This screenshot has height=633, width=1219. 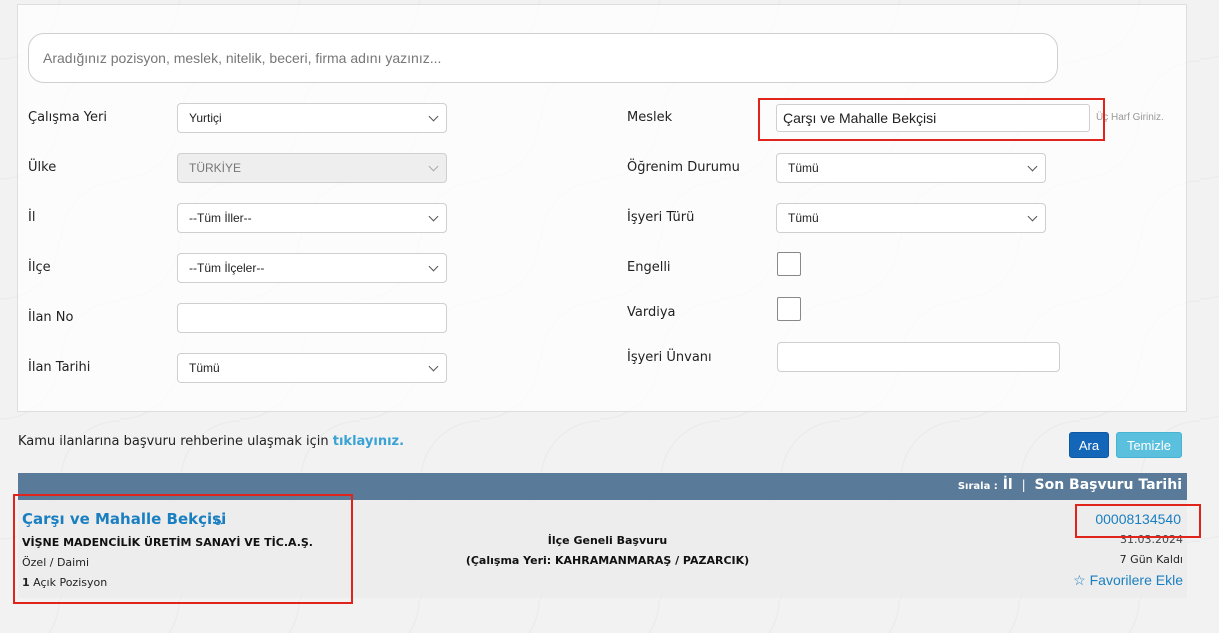 I want to click on sort-by-son-basvuru: Son Başvuru Tarihi, so click(x=1109, y=485).